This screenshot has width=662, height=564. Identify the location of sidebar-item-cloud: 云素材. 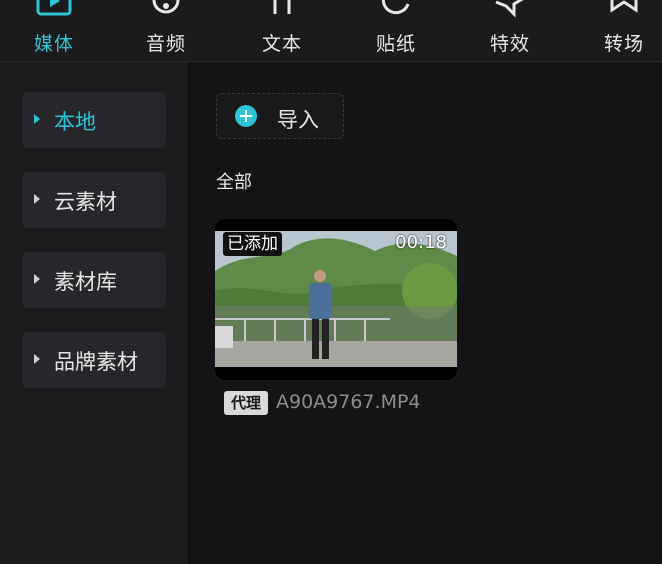
(94, 200).